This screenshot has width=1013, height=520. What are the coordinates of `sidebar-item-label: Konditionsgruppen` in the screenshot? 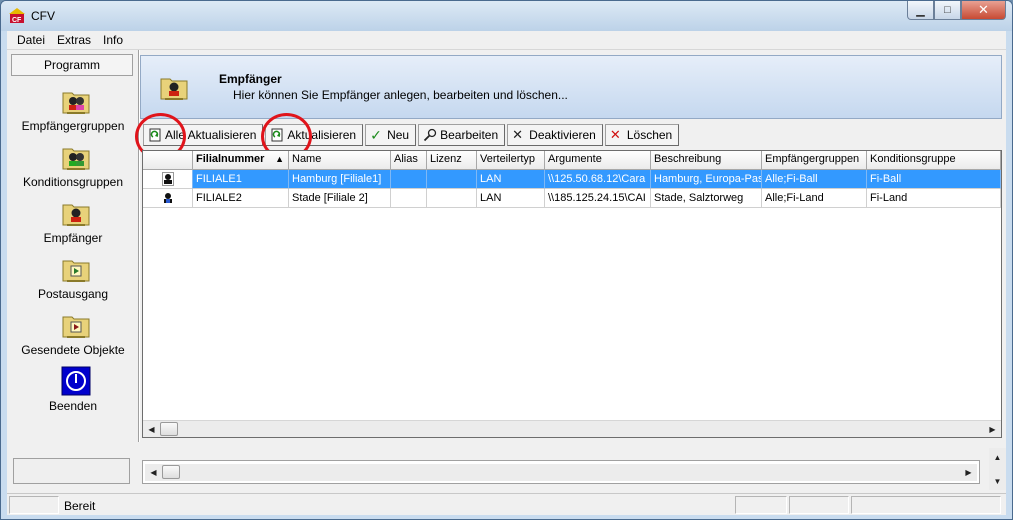 It's located at (73, 182).